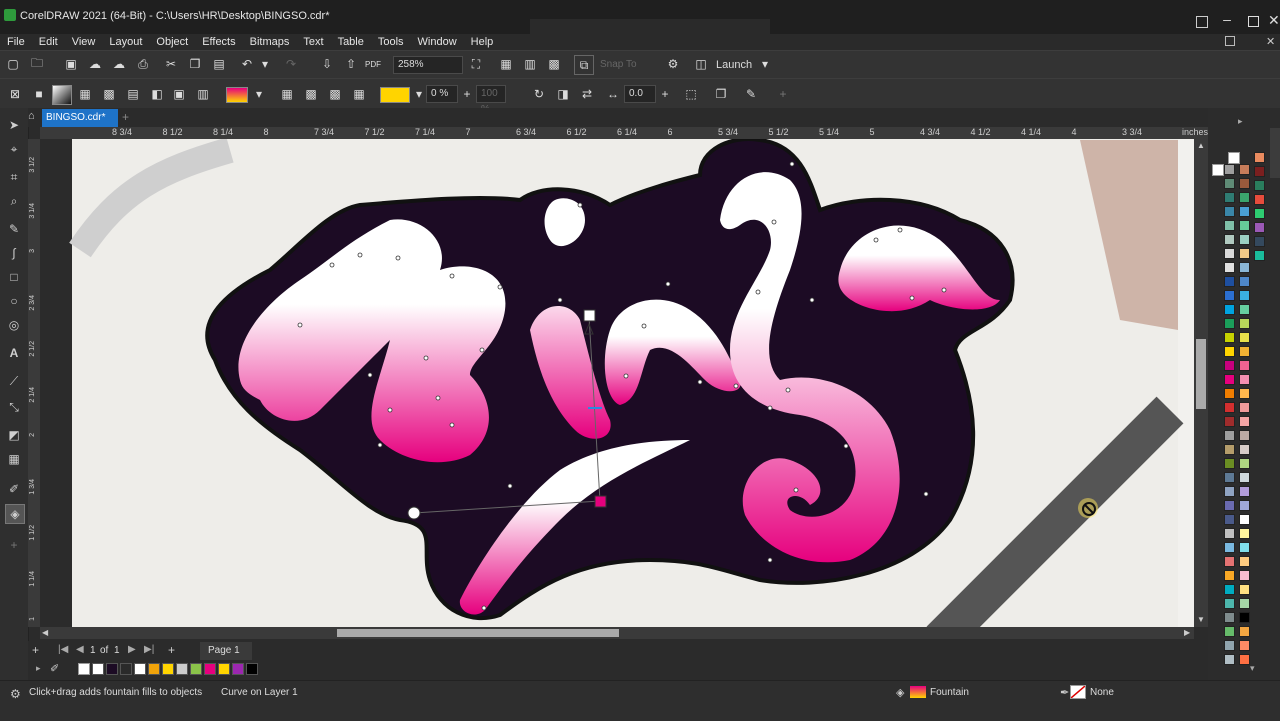 The image size is (1280, 721). I want to click on zoom-to-page-icon: ⛶, so click(476, 64).